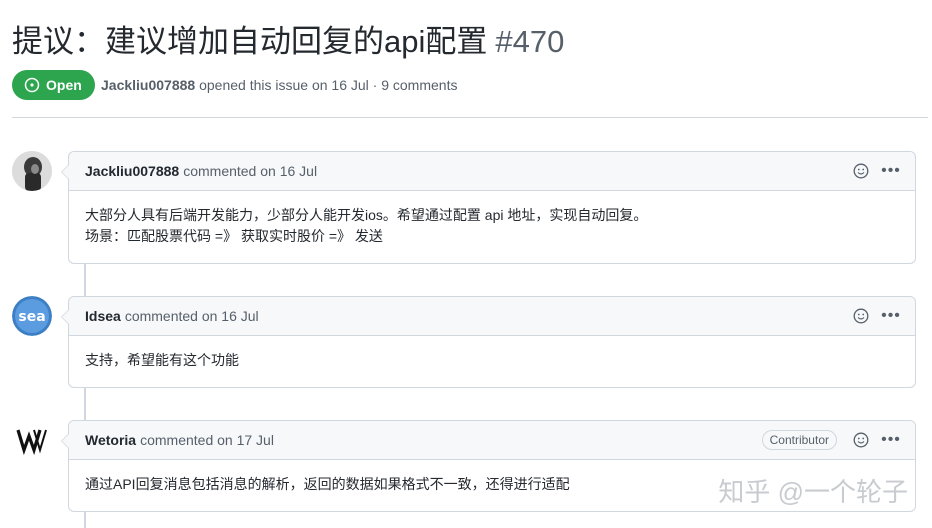  I want to click on issue-title-text: 提议：建议增加自动回复的api配置, so click(250, 41).